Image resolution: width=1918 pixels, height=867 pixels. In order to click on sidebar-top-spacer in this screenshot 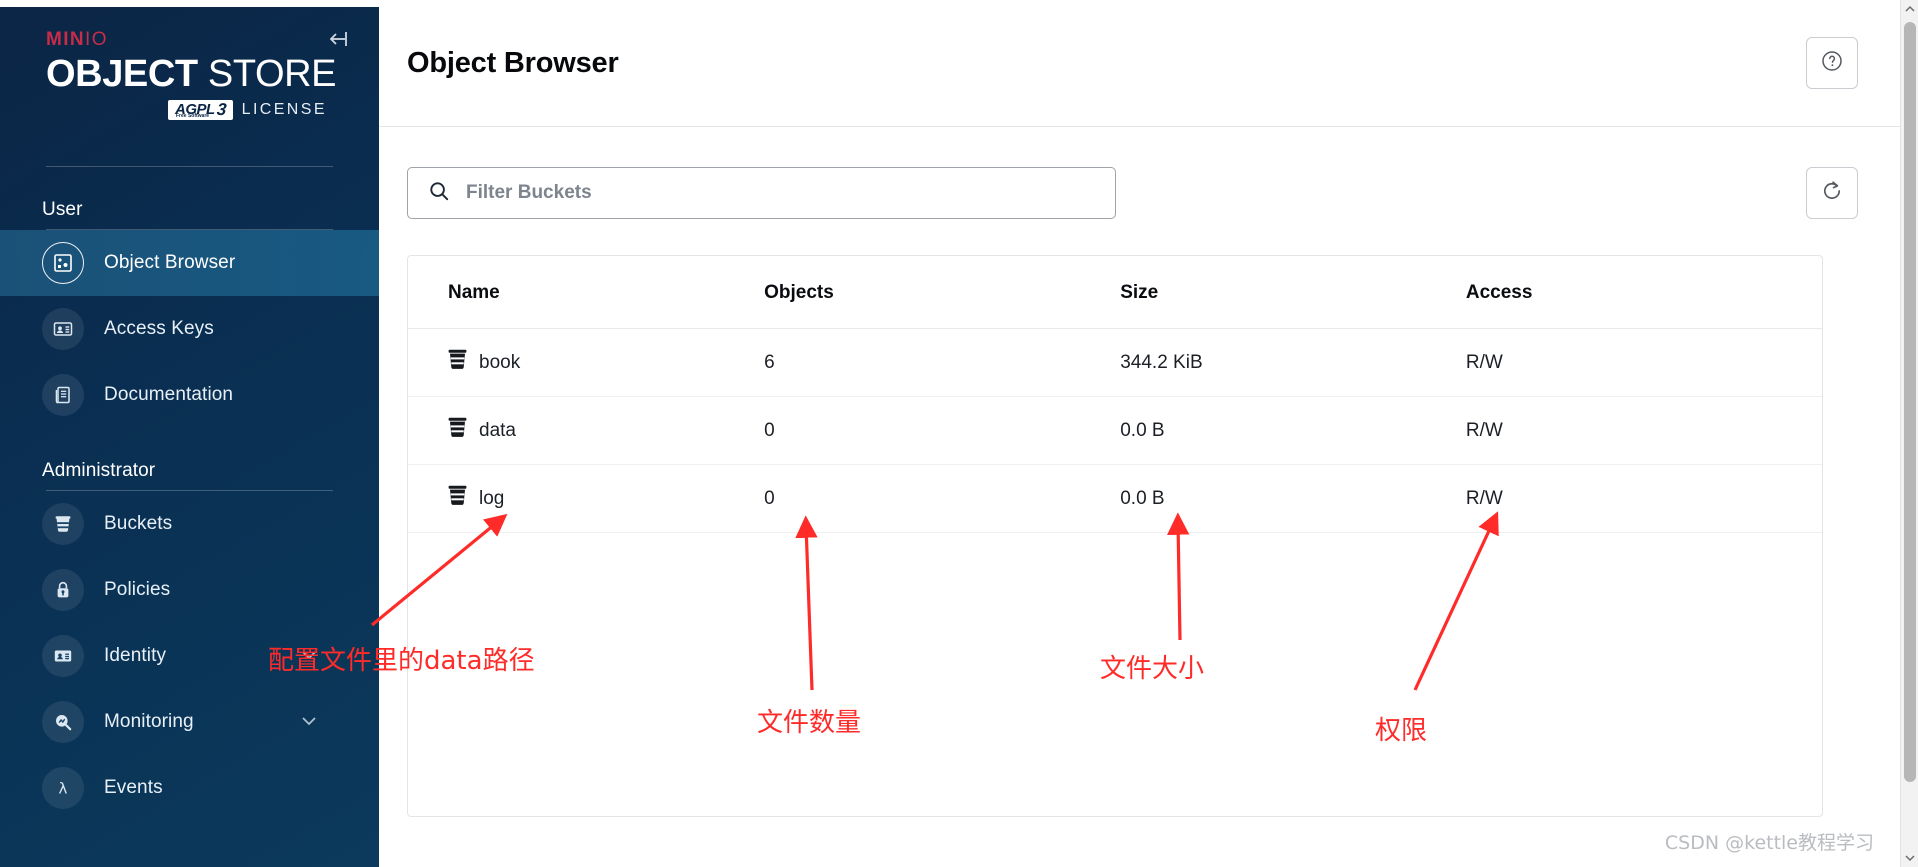, I will do `click(189, 3)`.